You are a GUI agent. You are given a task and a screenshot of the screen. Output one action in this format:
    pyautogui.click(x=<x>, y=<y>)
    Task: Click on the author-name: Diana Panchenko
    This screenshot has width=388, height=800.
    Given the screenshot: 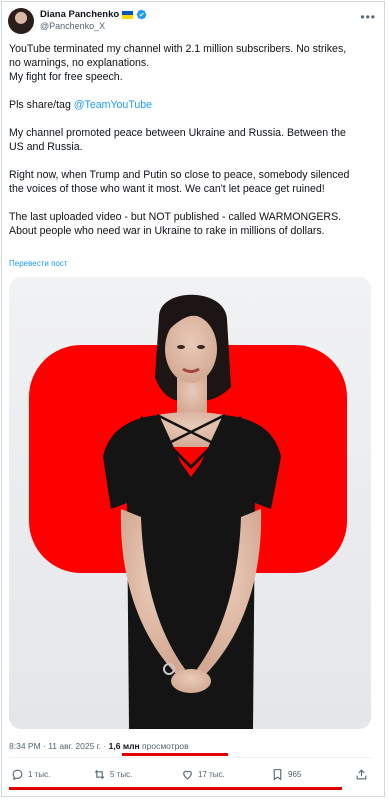 What is the action you would take?
    pyautogui.click(x=79, y=14)
    